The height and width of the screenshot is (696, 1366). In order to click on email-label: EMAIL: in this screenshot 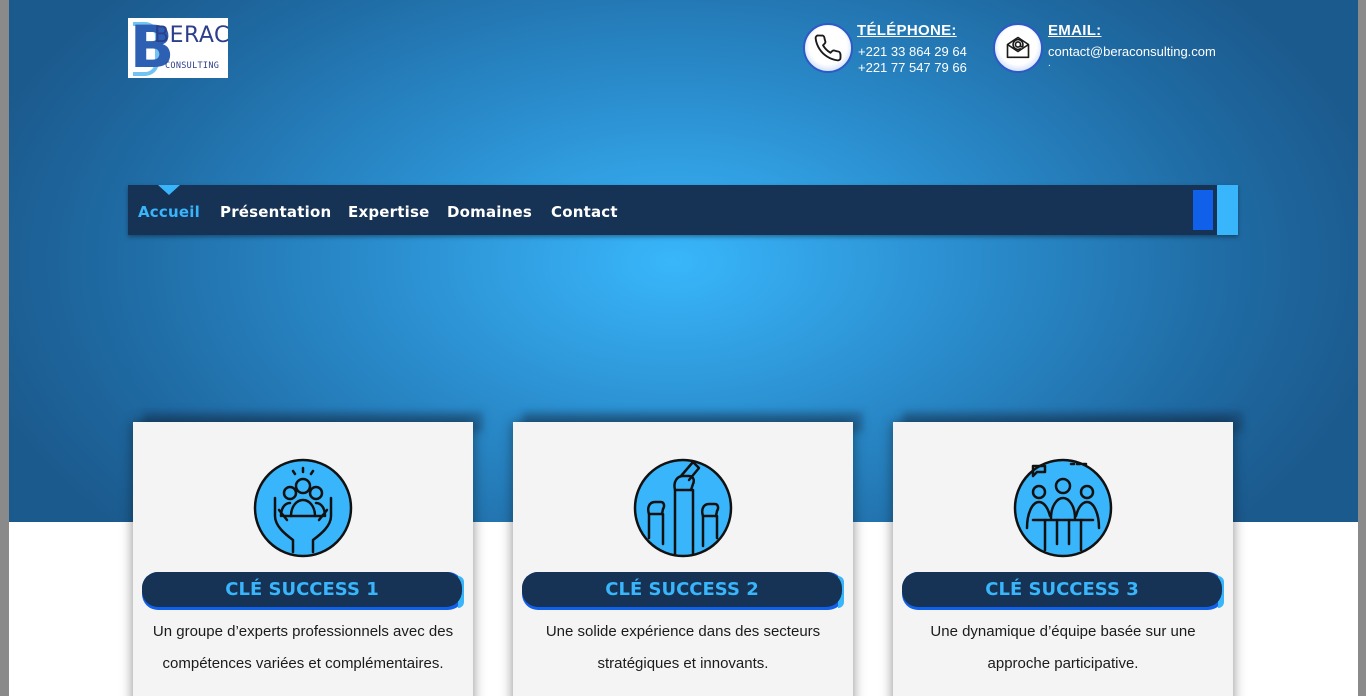, I will do `click(1075, 30)`.